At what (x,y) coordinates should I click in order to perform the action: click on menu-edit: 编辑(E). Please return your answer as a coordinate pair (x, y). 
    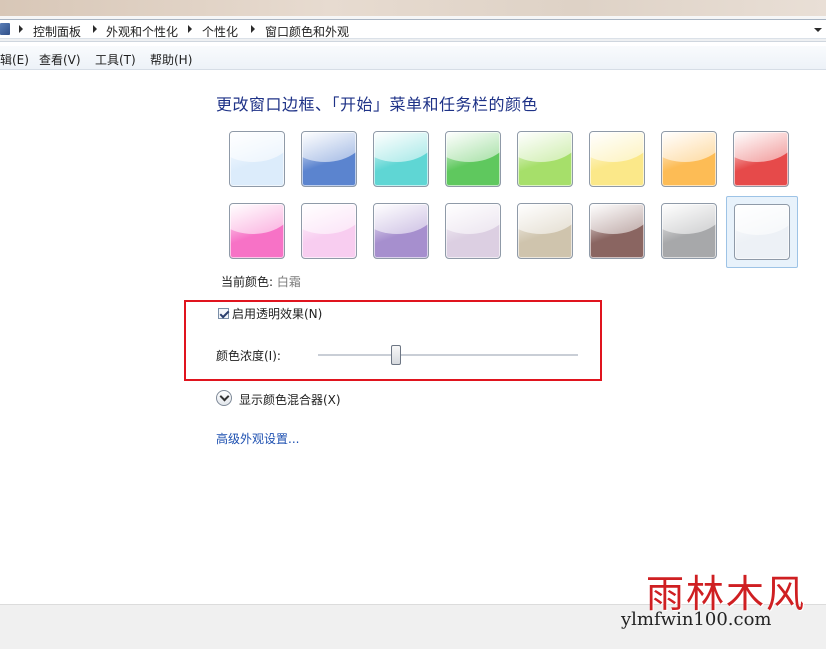
    Looking at the image, I should click on (14, 59).